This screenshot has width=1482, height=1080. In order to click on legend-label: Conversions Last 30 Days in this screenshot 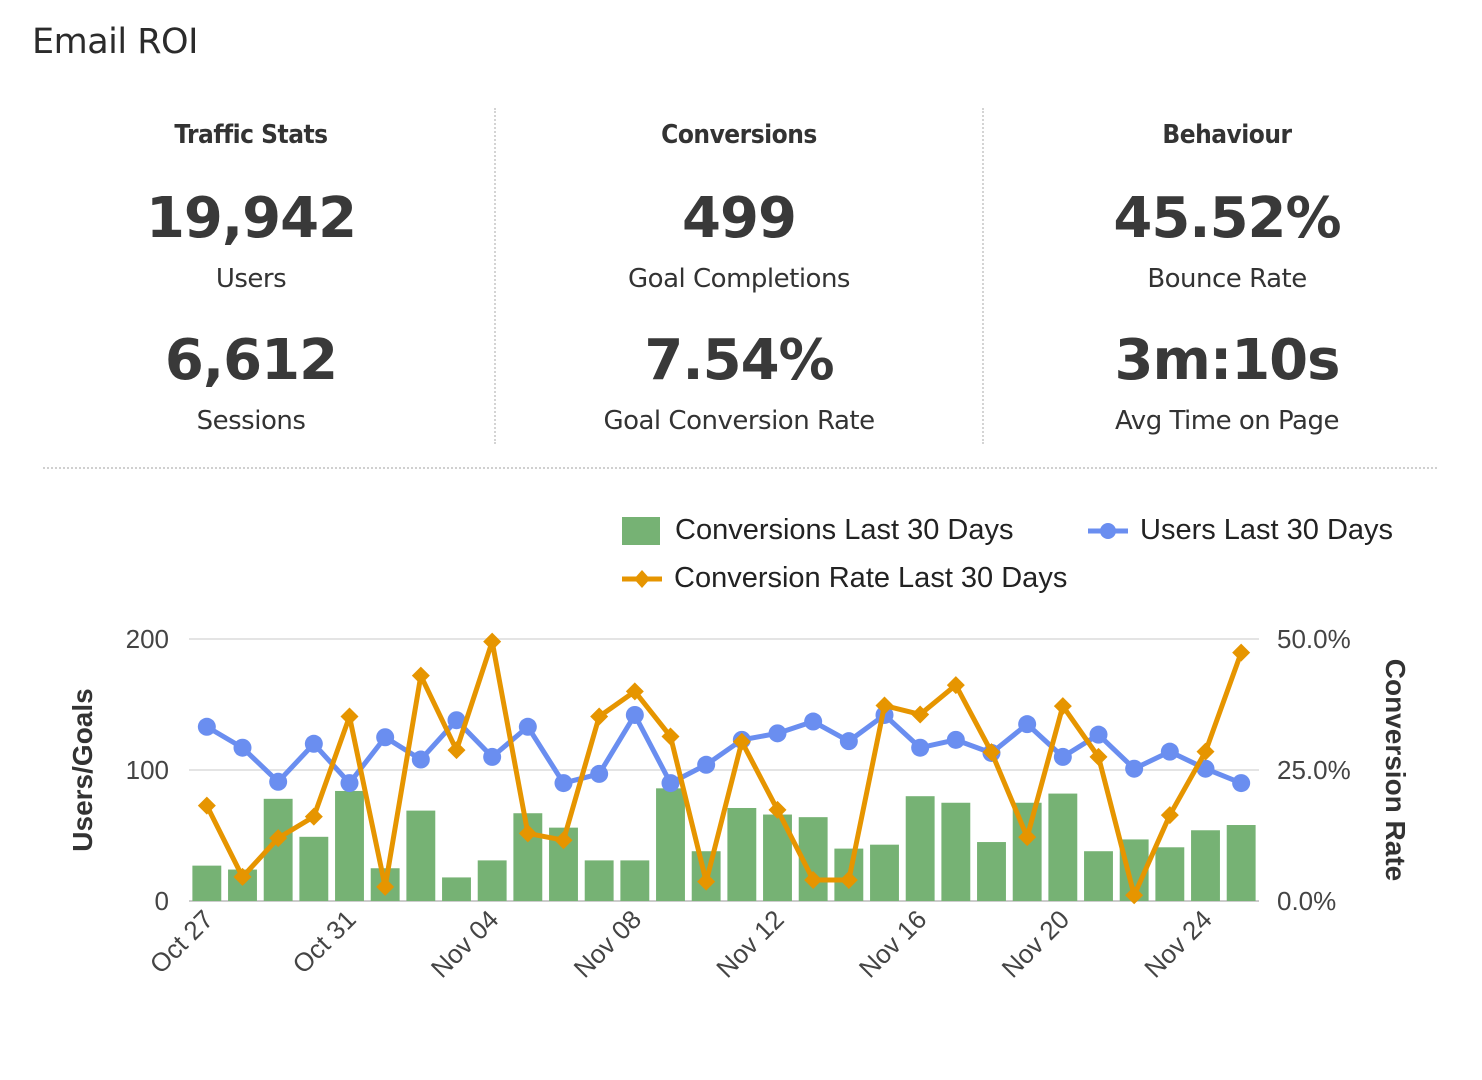, I will do `click(844, 530)`.